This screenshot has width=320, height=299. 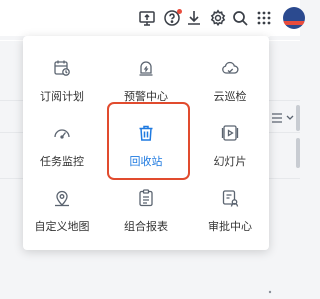 I want to click on search-icon, so click(x=240, y=18).